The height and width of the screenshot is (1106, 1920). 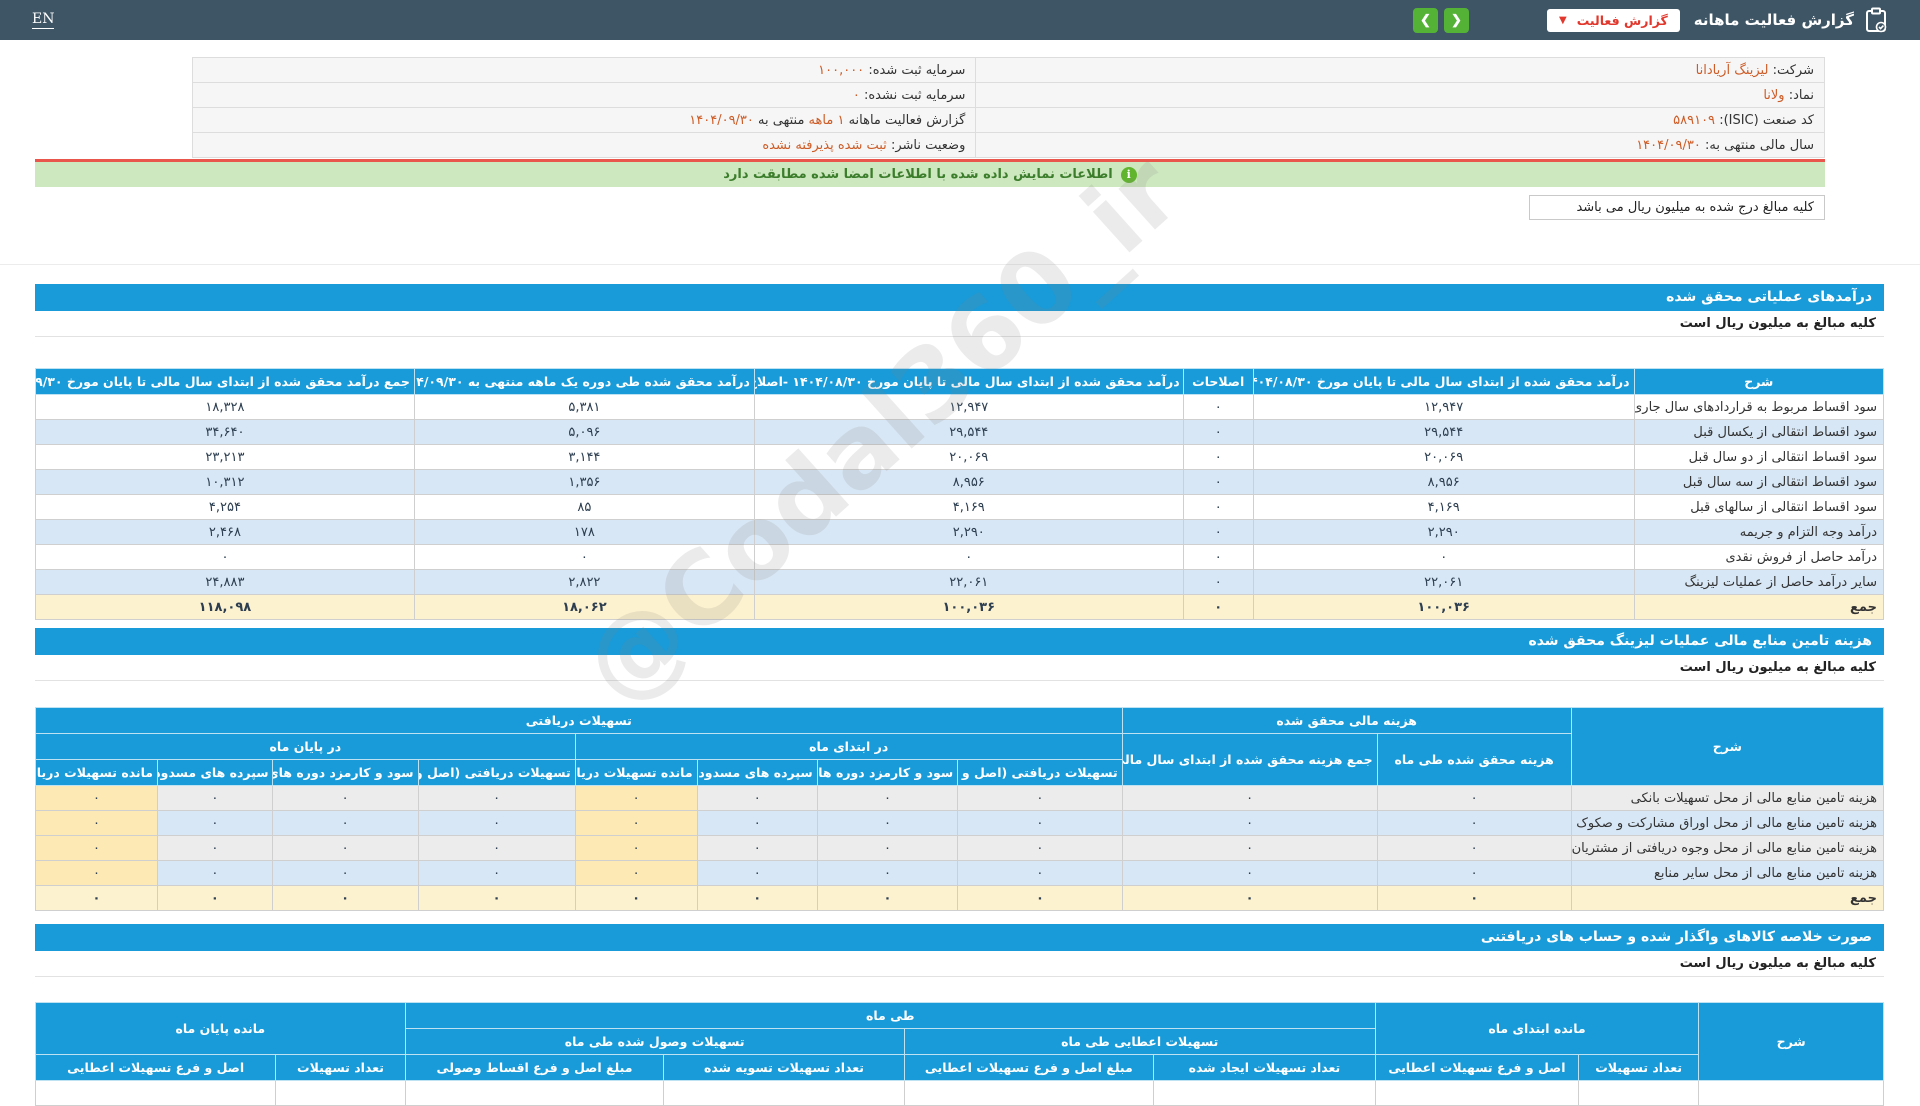 I want to click on report-type-dropdown-label: گزارش فعالیت, so click(x=1622, y=20).